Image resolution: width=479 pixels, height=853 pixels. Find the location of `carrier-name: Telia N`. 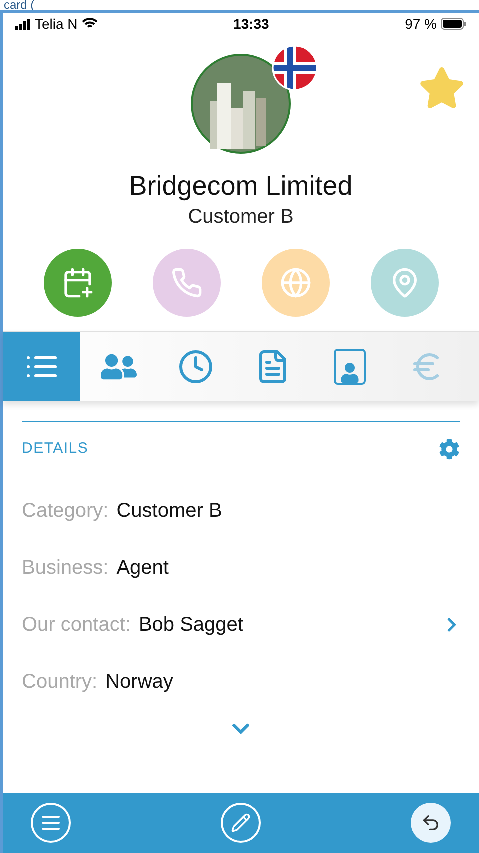

carrier-name: Telia N is located at coordinates (56, 24).